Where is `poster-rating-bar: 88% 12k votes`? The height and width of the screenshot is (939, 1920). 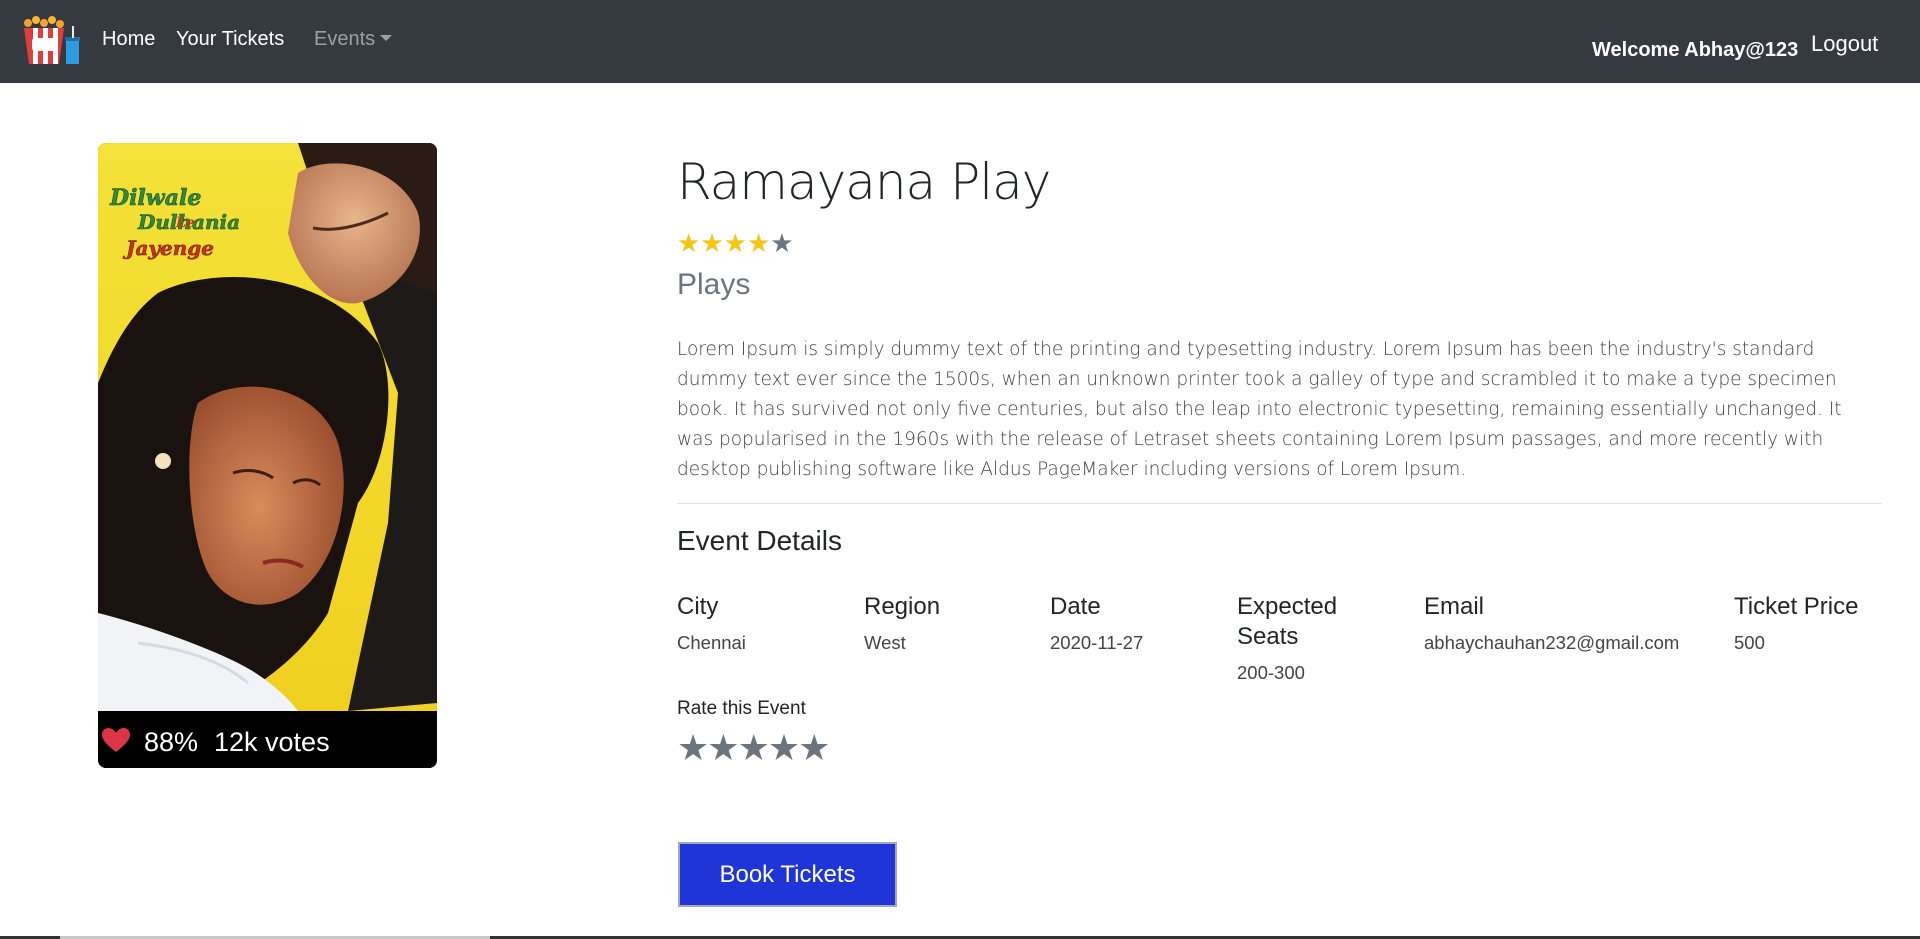
poster-rating-bar: 88% 12k votes is located at coordinates (267, 739).